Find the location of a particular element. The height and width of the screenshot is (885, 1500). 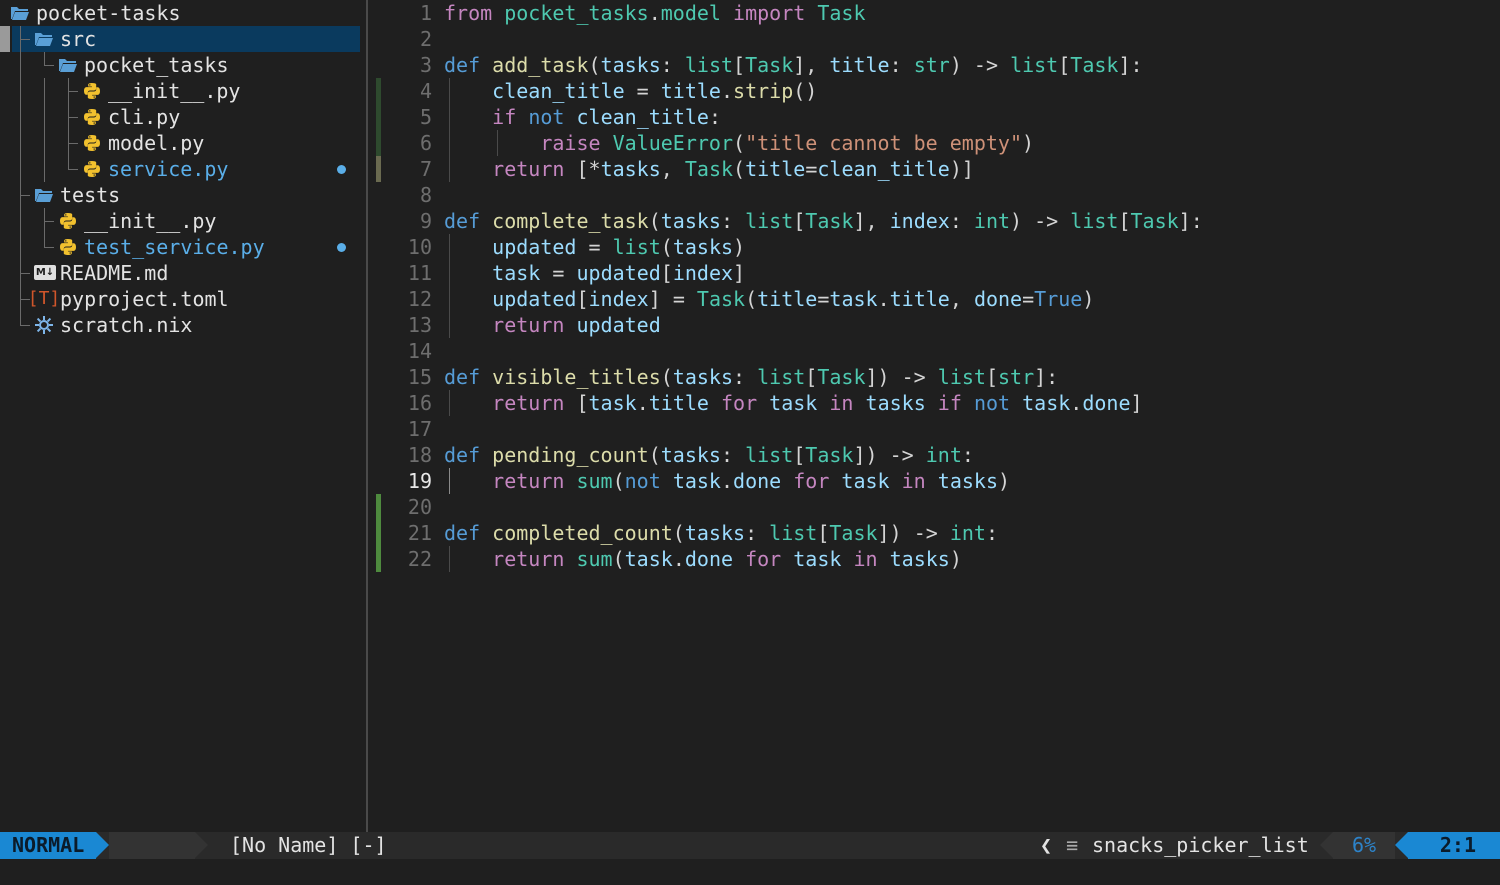

file-name: [No Name] [-] is located at coordinates (308, 845).